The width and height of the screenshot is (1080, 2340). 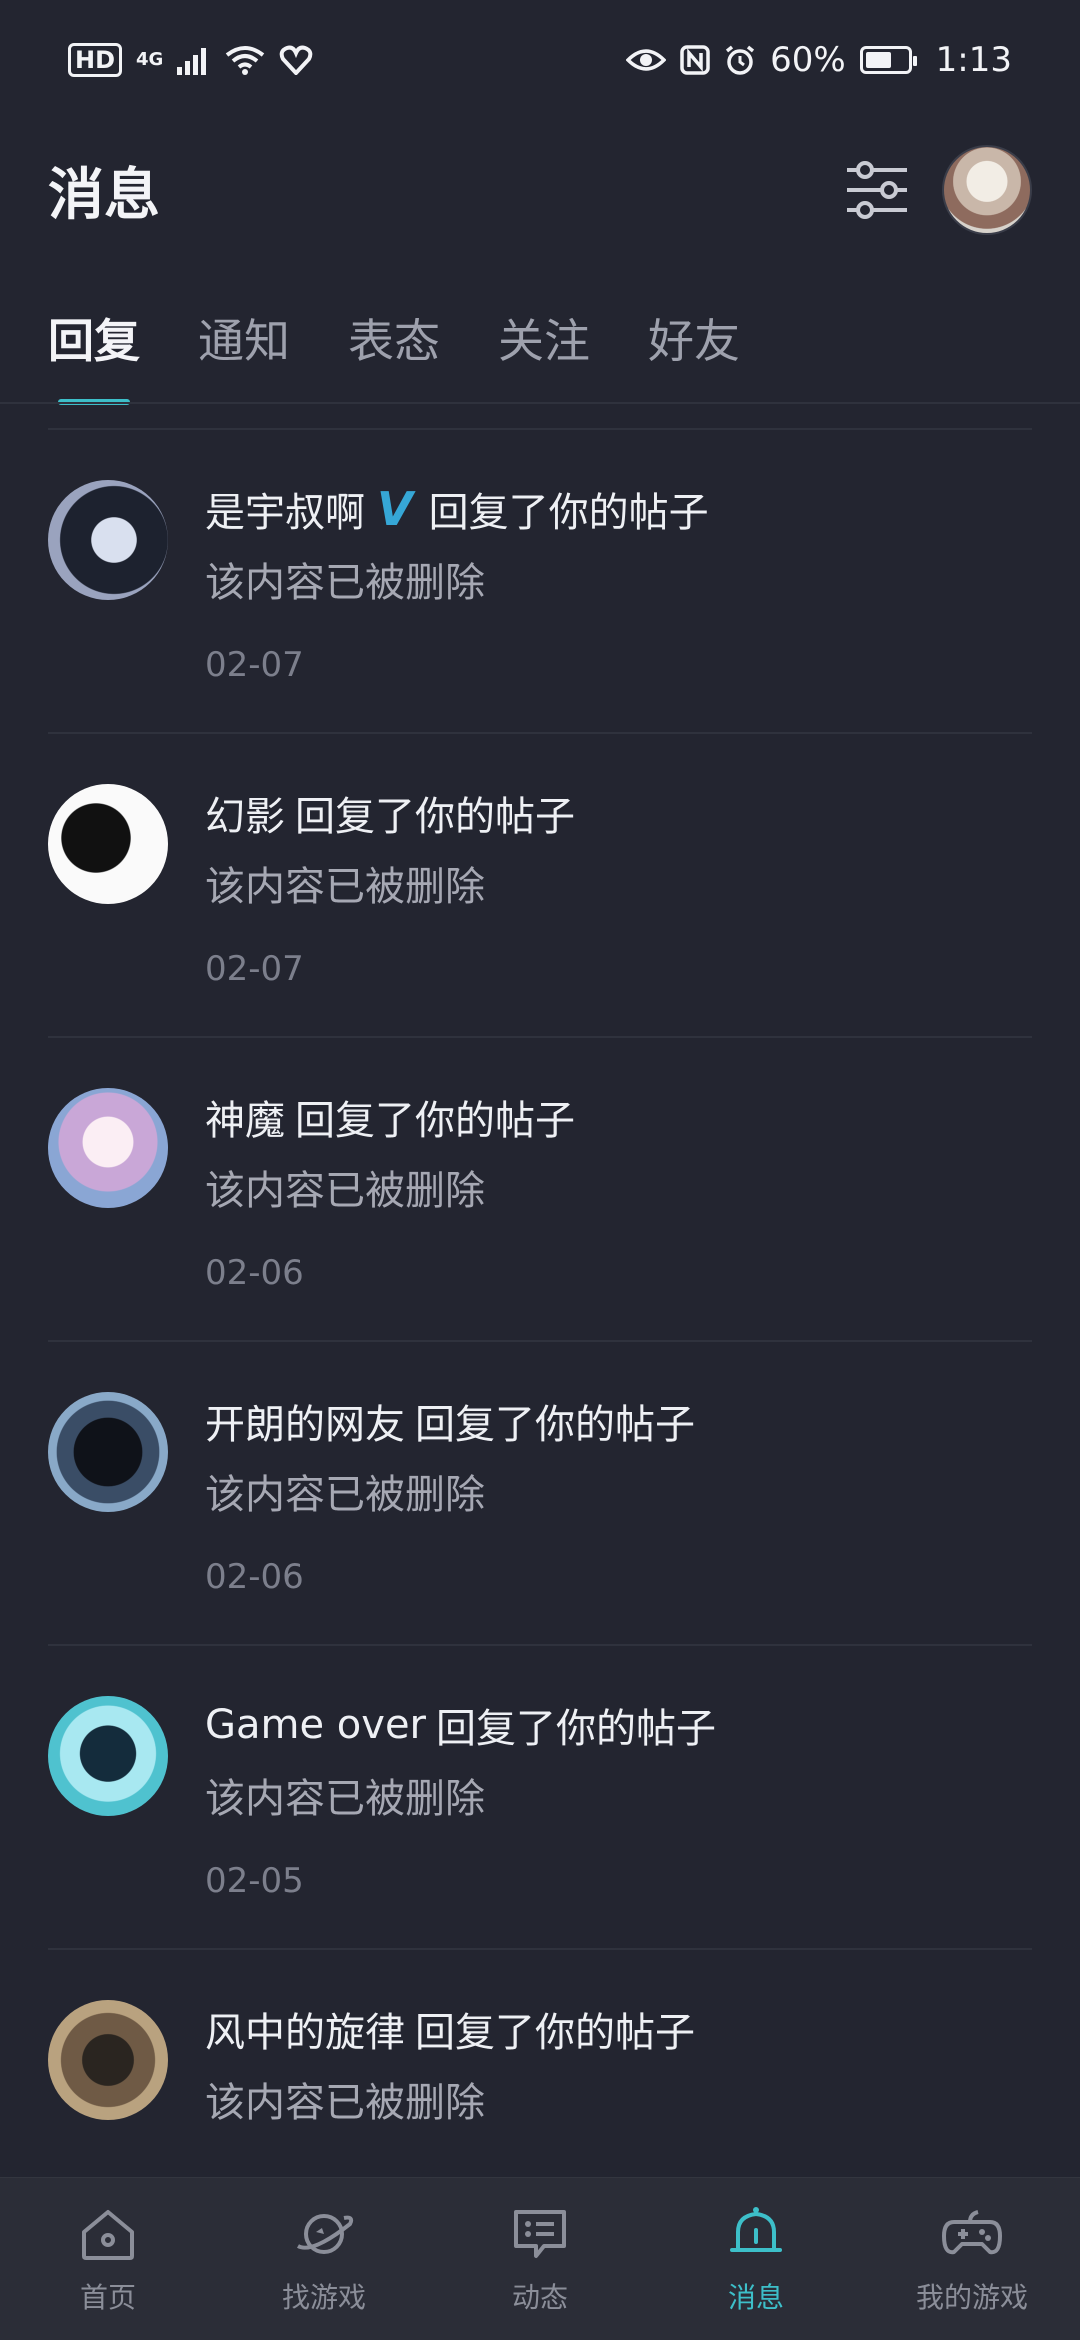 What do you see at coordinates (694, 333) in the screenshot?
I see `tab-friends: 好友` at bounding box center [694, 333].